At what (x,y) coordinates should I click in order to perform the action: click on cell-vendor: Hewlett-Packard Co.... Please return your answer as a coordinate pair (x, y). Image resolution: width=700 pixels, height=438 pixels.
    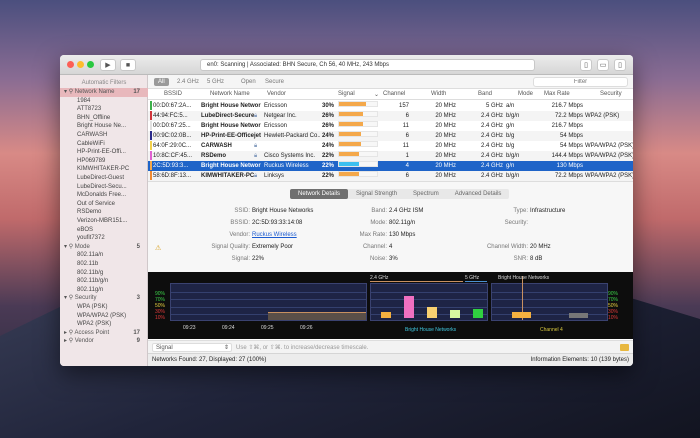
    Looking at the image, I should click on (292, 136).